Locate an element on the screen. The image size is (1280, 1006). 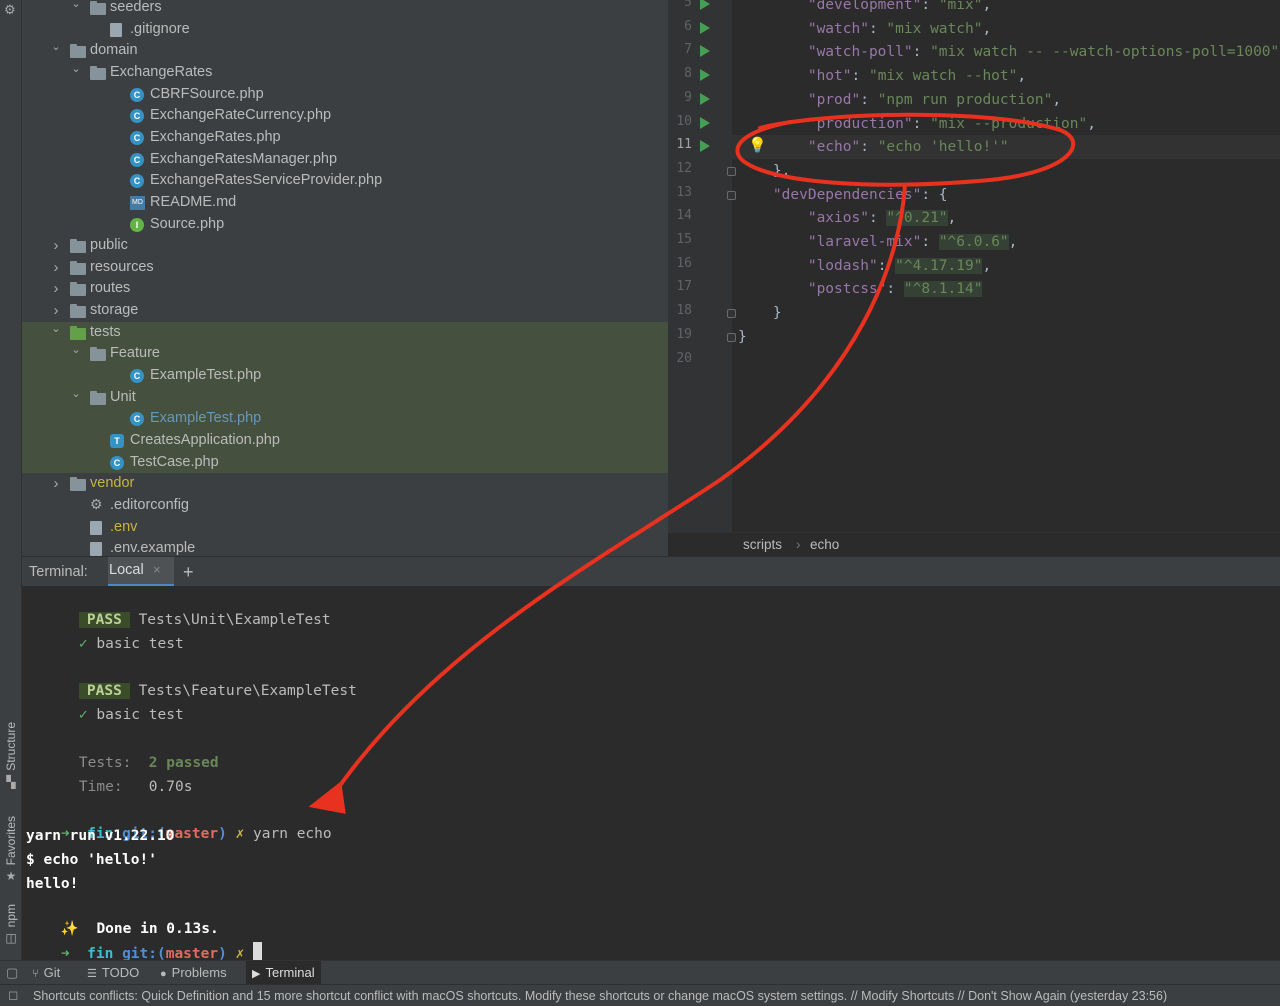
npm-tab-label: npm is located at coordinates (11, 916).